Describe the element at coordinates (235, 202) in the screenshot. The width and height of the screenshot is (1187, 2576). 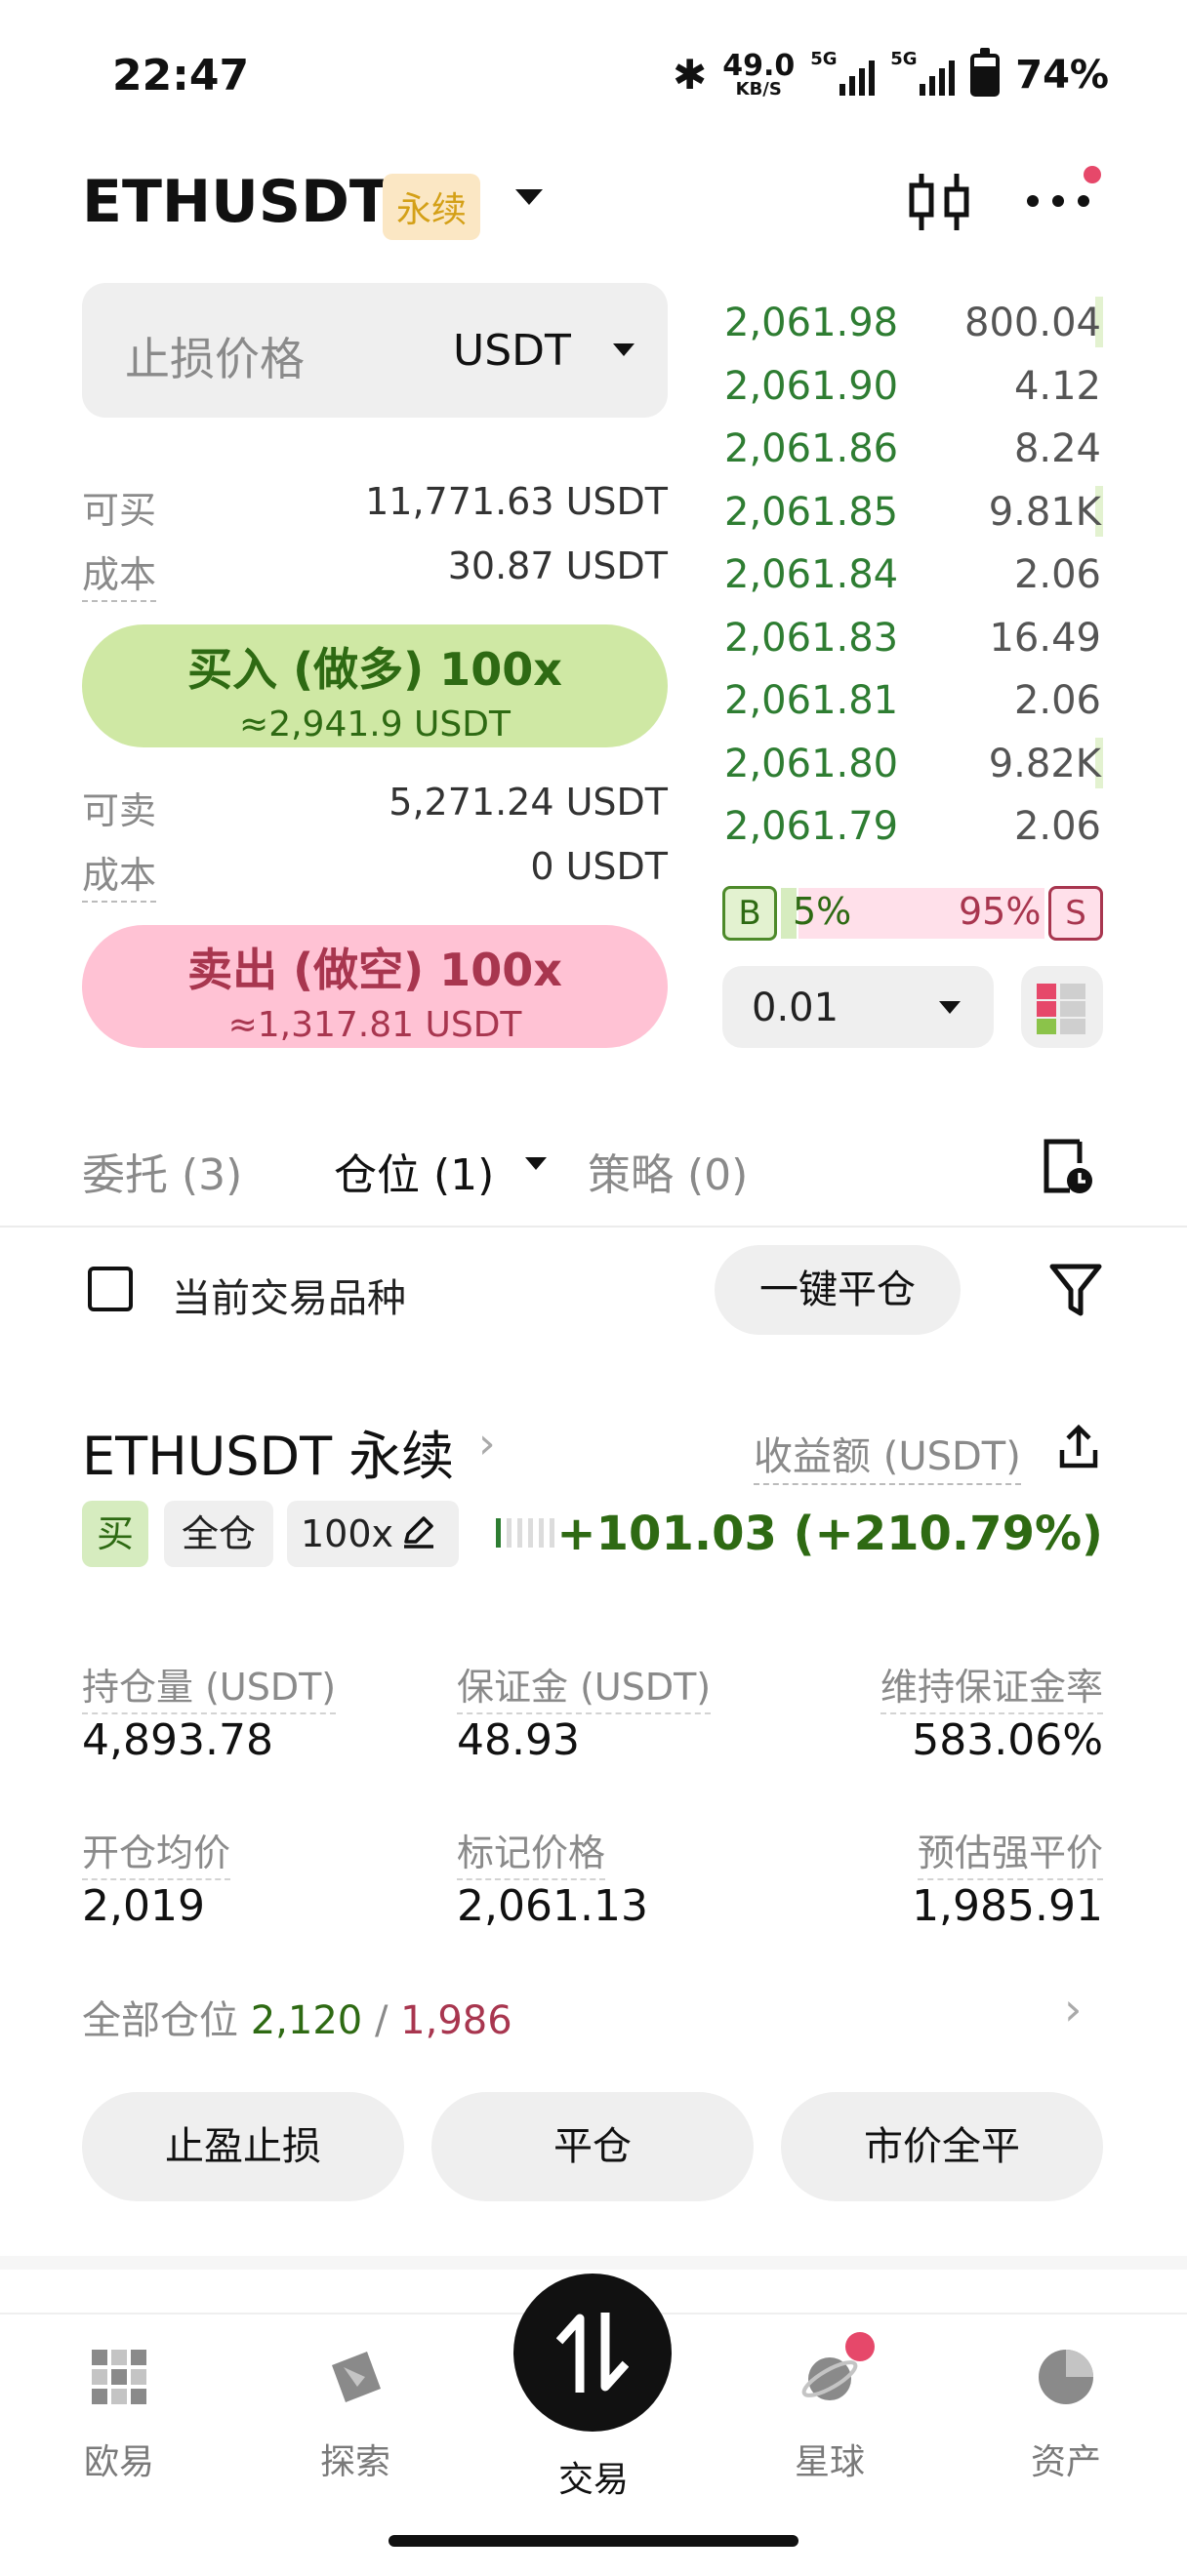
I see `pair-title: ETHUSDT` at that location.